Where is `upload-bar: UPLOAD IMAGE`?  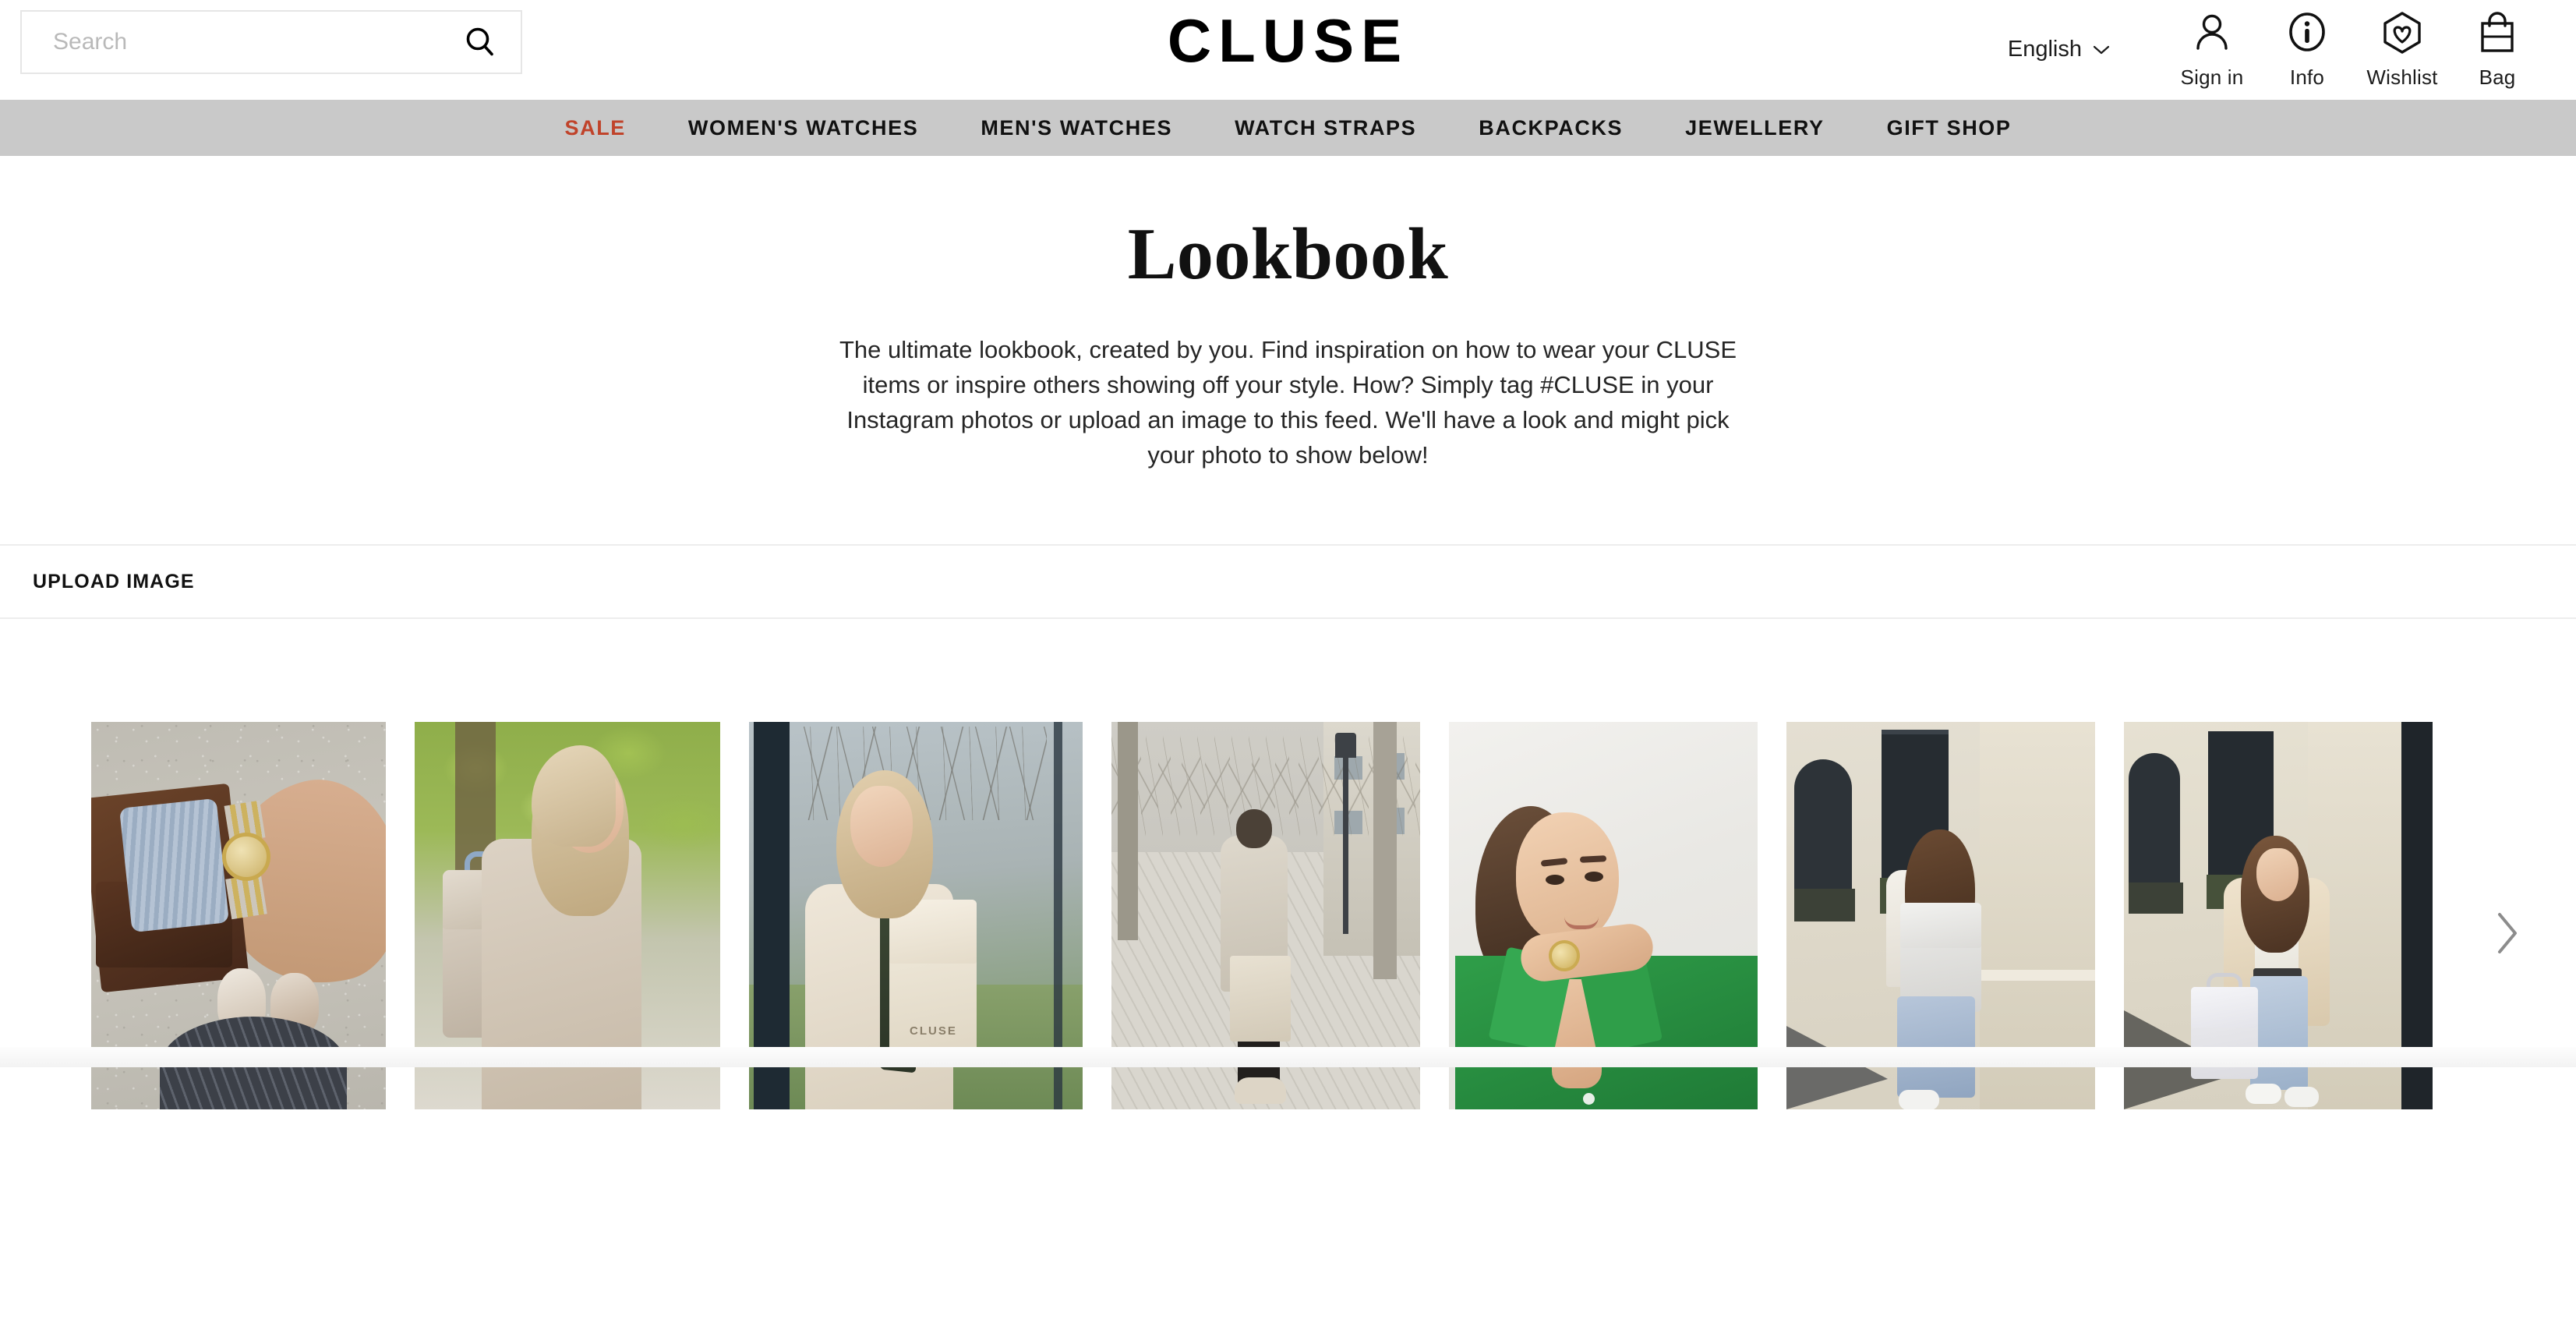
upload-bar: UPLOAD IMAGE is located at coordinates (1288, 581).